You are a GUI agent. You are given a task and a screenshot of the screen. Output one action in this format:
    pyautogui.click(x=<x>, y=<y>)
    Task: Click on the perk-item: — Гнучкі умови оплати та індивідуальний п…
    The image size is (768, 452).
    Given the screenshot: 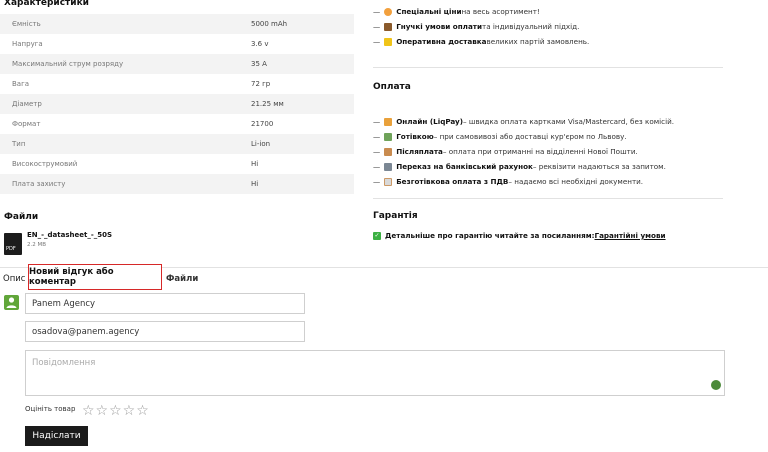 What is the action you would take?
    pyautogui.click(x=476, y=26)
    